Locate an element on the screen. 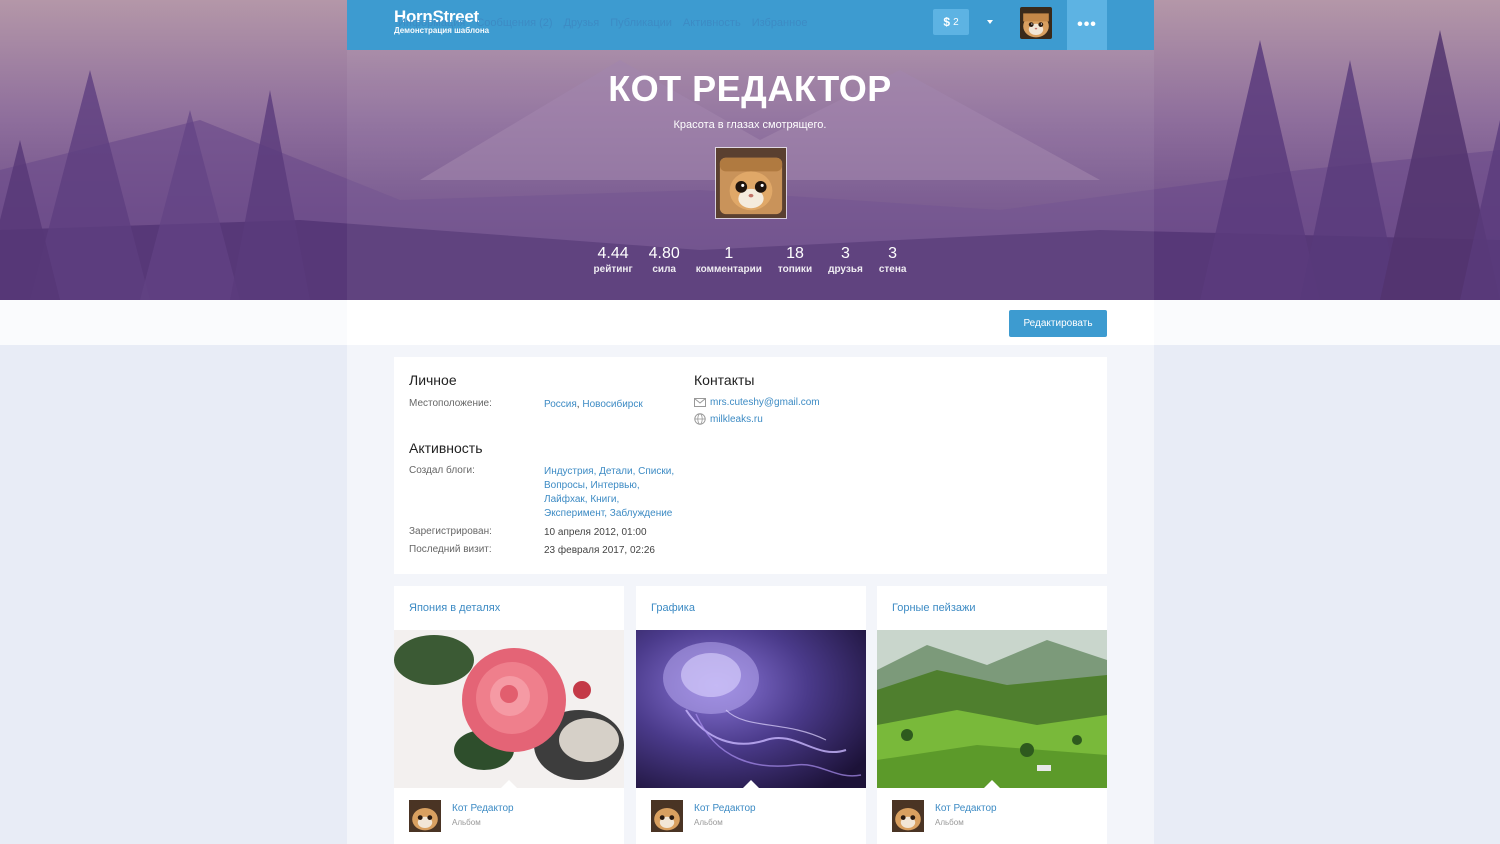  stat-wall: 3 стена is located at coordinates (893, 260).